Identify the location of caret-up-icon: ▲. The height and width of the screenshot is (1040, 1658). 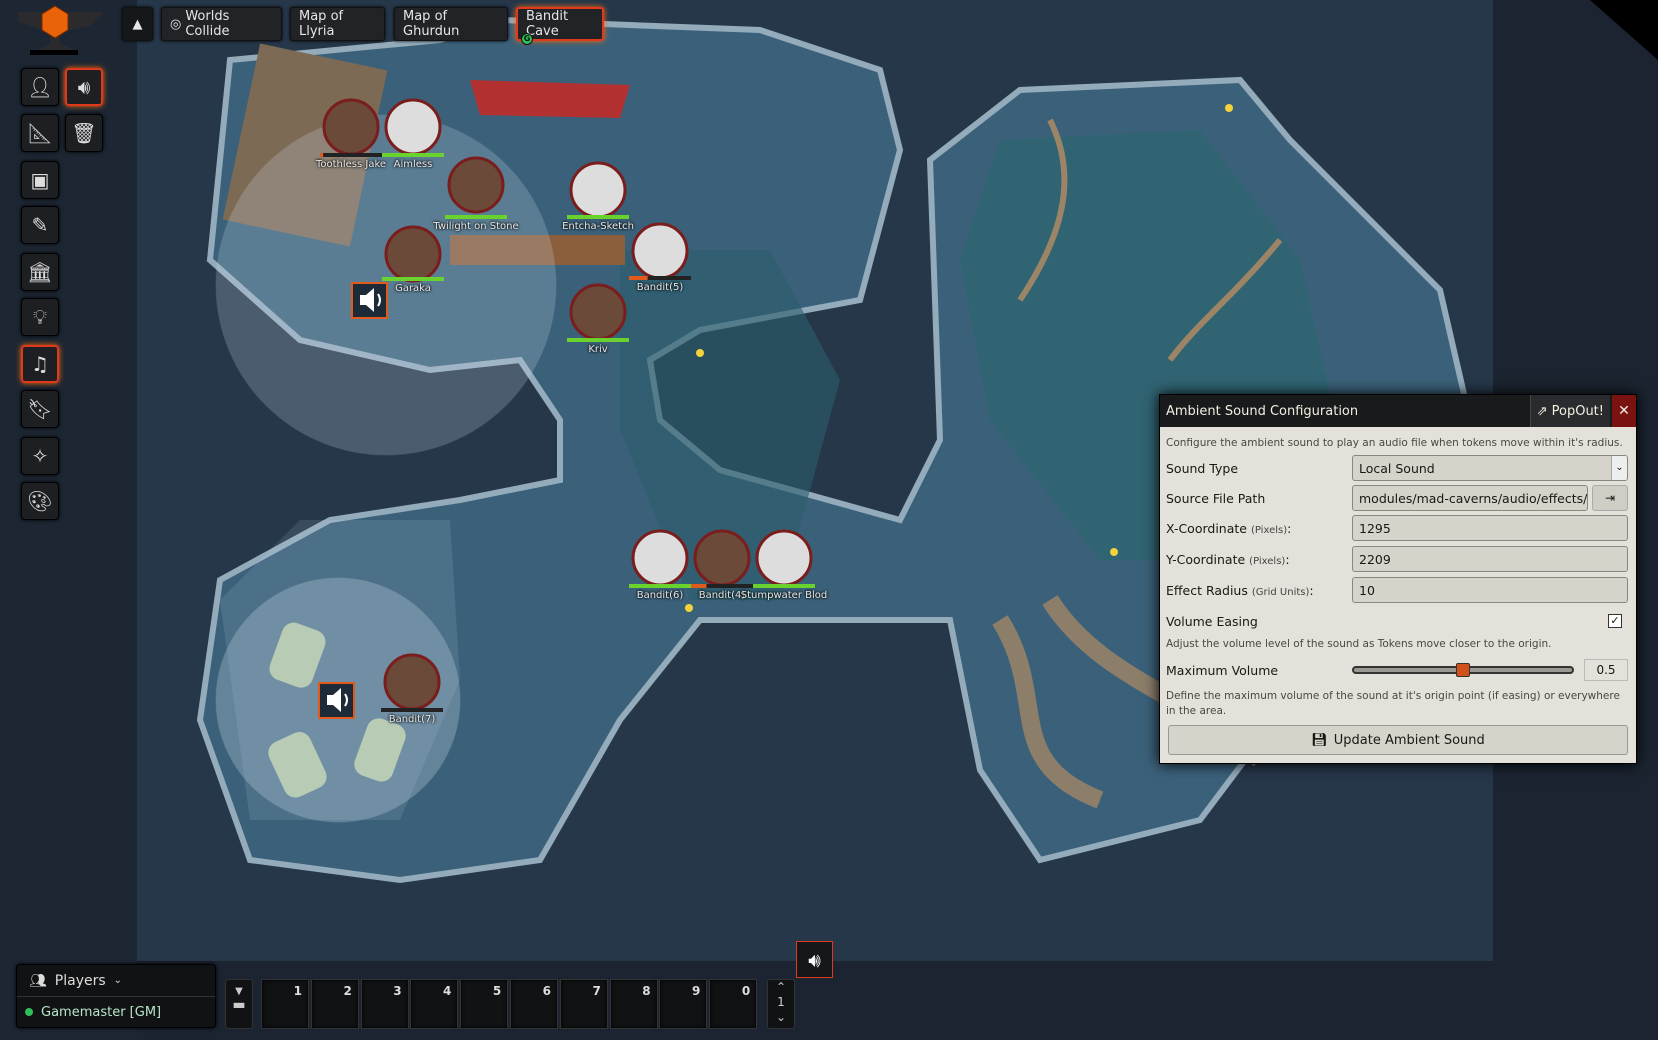
(137, 24).